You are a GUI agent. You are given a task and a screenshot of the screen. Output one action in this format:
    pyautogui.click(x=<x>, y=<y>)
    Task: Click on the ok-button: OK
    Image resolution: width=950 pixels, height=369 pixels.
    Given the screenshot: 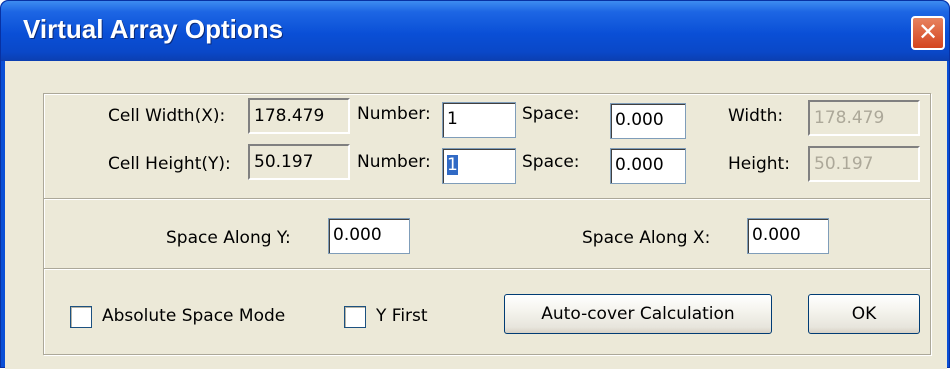 What is the action you would take?
    pyautogui.click(x=864, y=314)
    